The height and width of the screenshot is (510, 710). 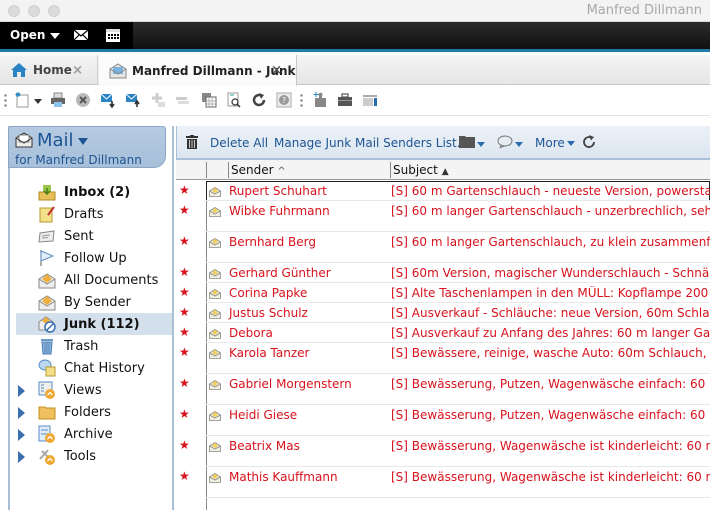 What do you see at coordinates (421, 170) in the screenshot?
I see `subject-column-header: Subject ▲` at bounding box center [421, 170].